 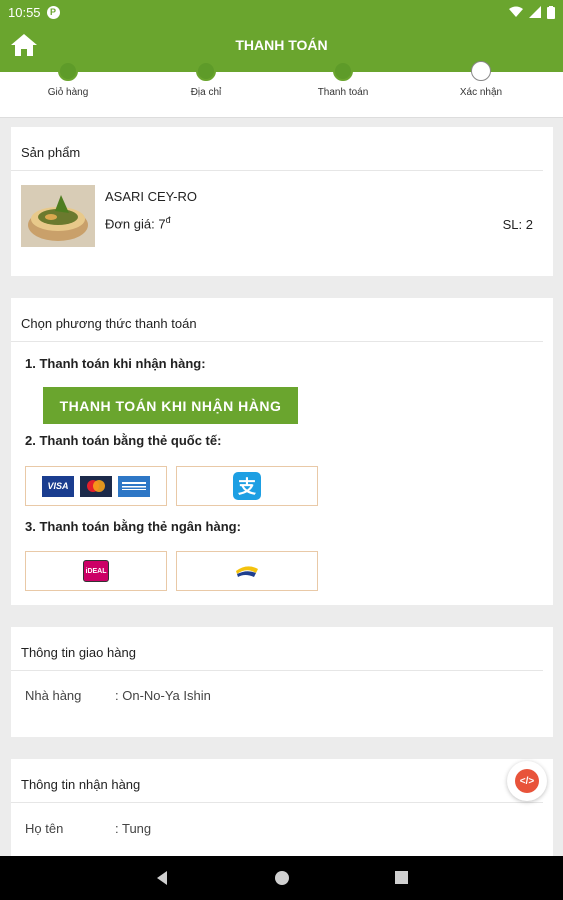 What do you see at coordinates (277, 149) in the screenshot?
I see `product-section-title: Sản phẩm` at bounding box center [277, 149].